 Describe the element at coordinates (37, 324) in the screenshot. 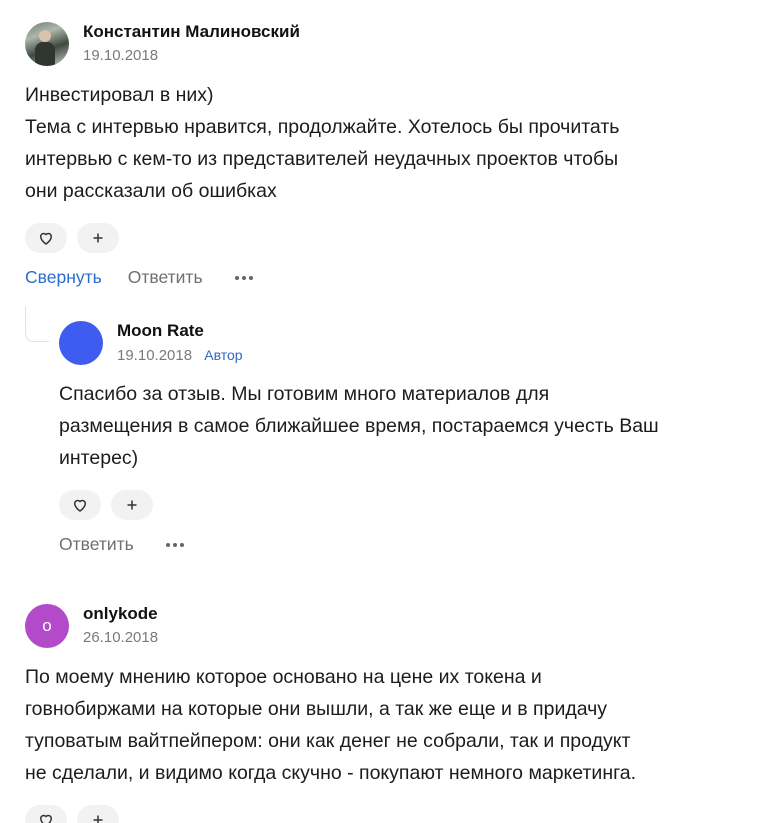

I see `thread-connector` at that location.